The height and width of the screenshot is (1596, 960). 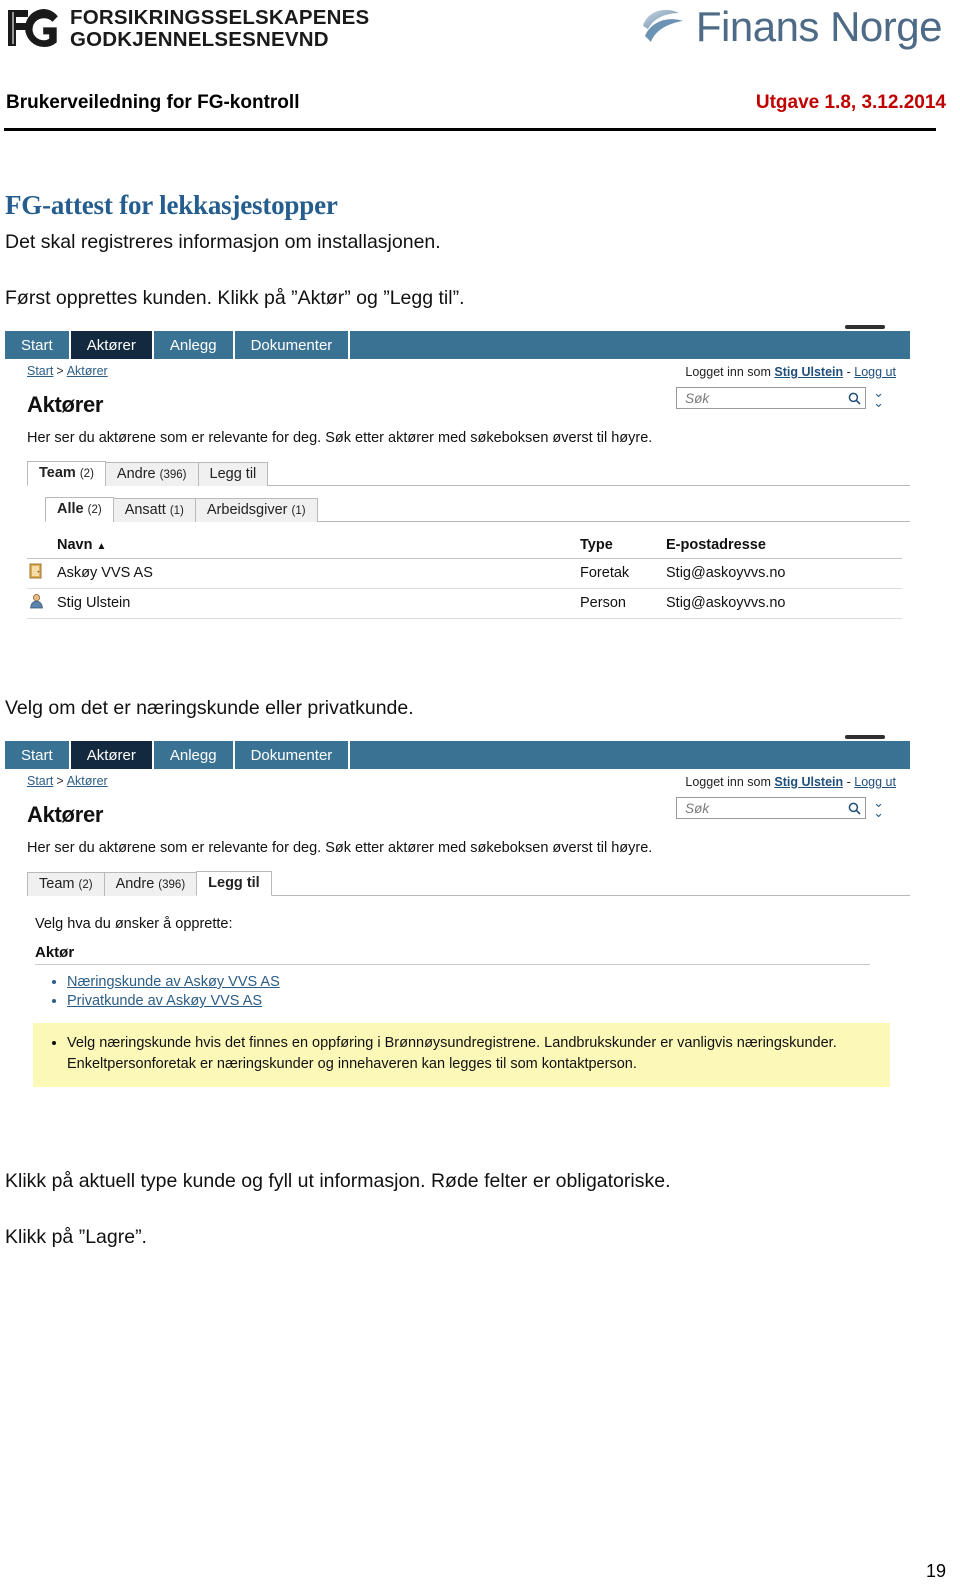 I want to click on page-title: FG-attest for lekkasjestopper, so click(x=171, y=205).